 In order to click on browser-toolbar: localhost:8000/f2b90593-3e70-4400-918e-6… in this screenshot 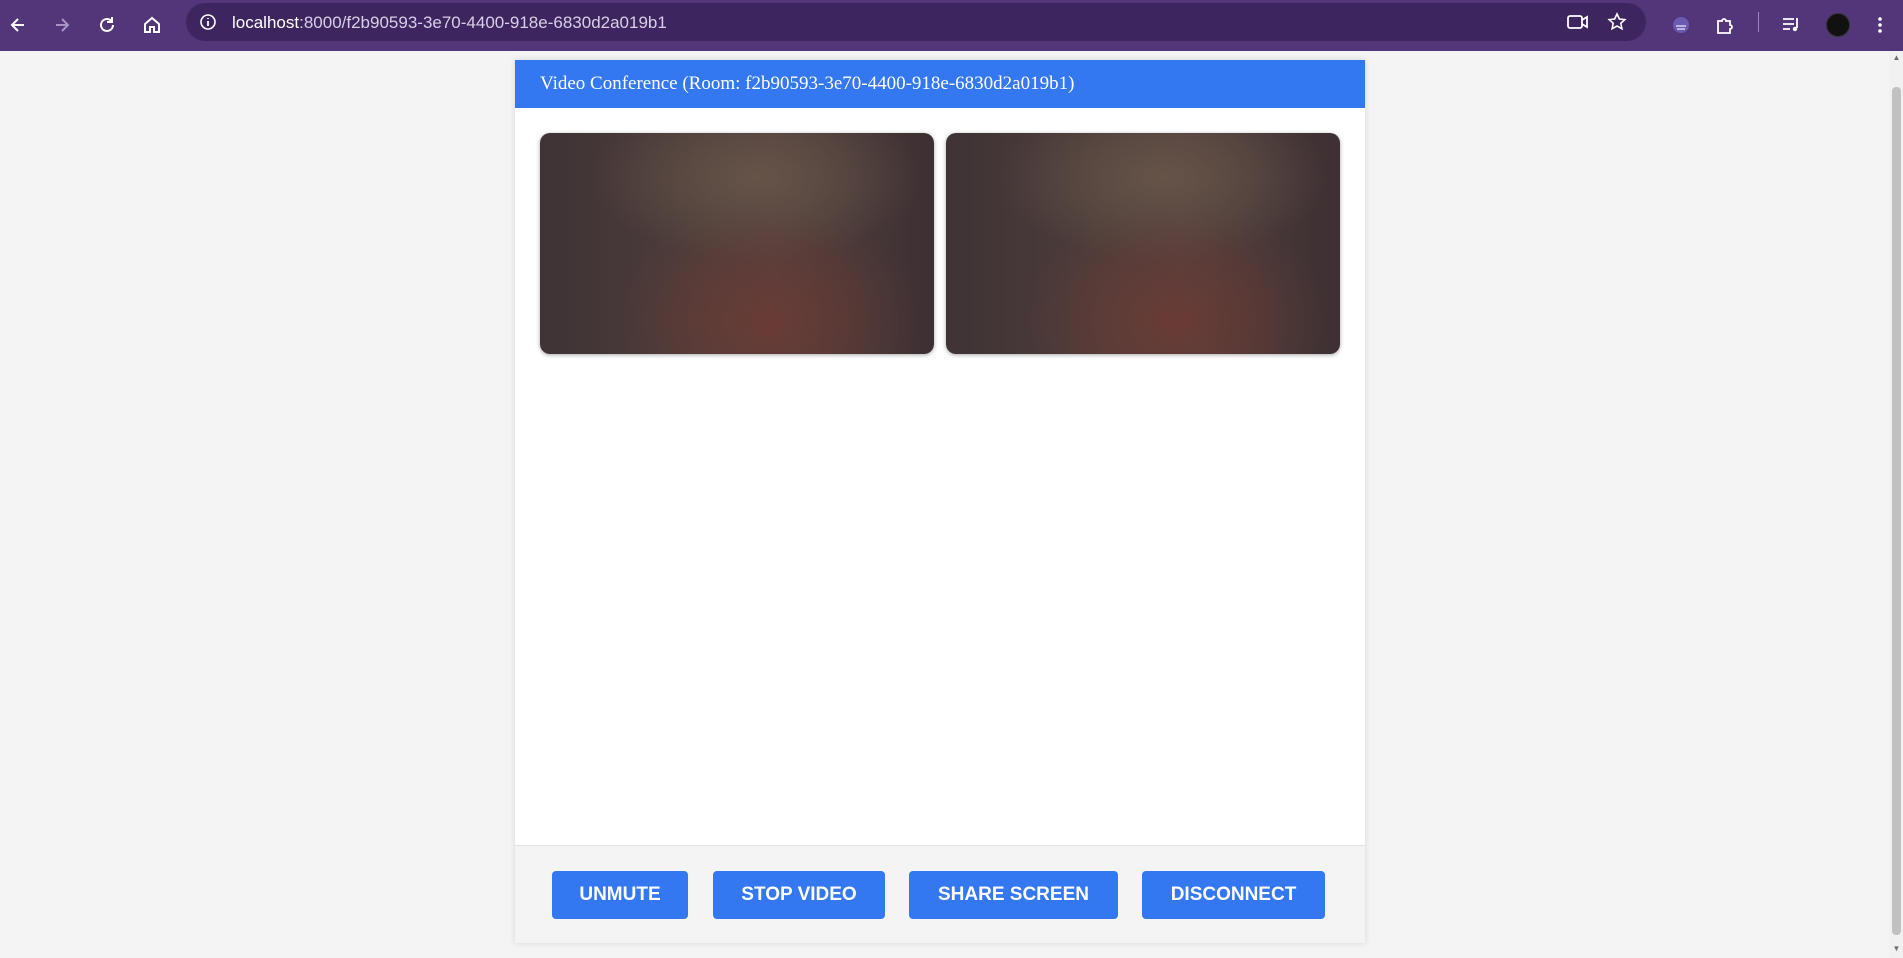, I will do `click(951, 25)`.